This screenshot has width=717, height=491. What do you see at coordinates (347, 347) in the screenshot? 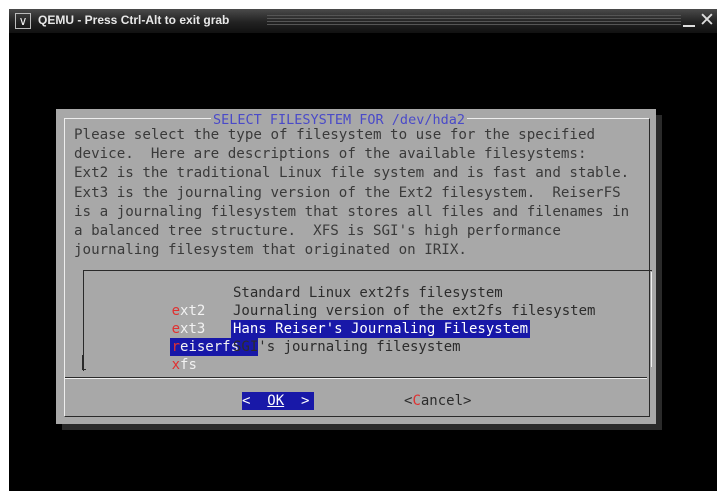
I see `option-description: SGI's journaling filesystem` at bounding box center [347, 347].